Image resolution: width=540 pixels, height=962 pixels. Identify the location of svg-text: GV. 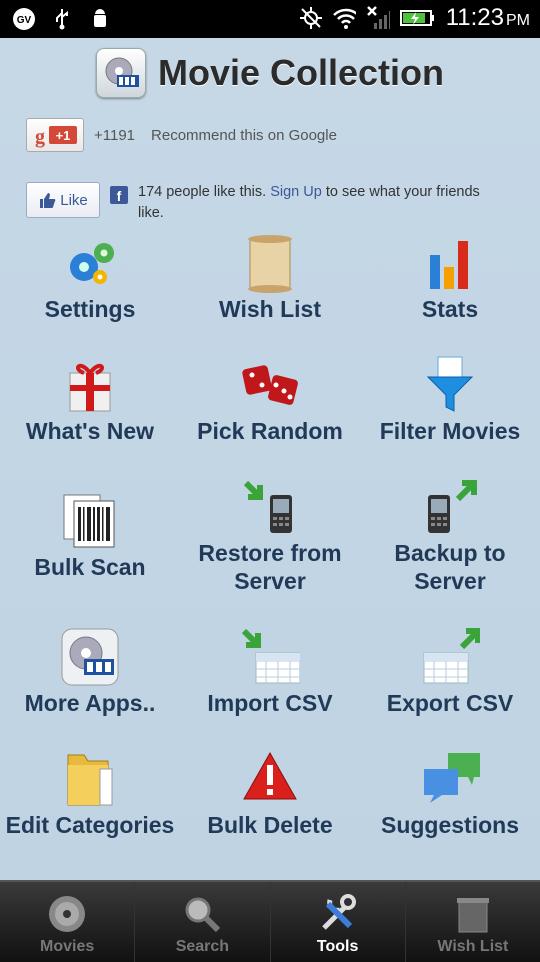
(24, 20).